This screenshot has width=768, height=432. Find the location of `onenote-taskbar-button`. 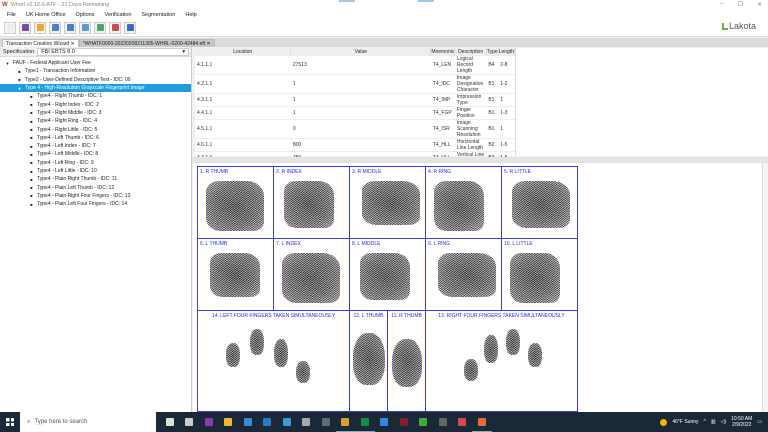

onenote-taskbar-button is located at coordinates (209, 422).